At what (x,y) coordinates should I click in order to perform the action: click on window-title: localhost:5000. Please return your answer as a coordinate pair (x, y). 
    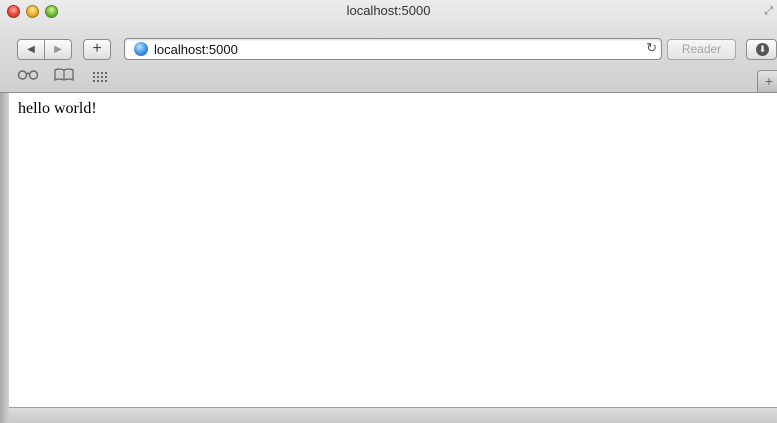
    Looking at the image, I should click on (388, 10).